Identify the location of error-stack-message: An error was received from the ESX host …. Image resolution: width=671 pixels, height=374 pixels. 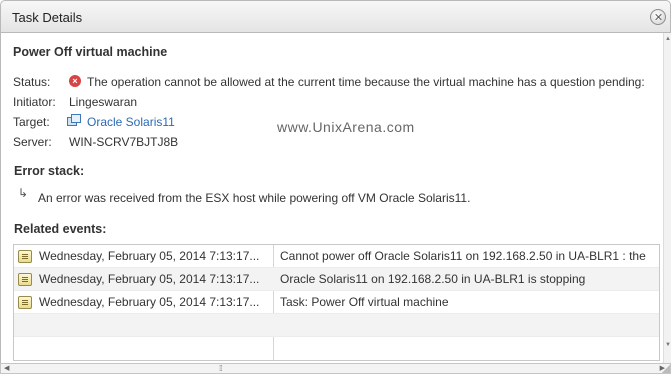
(254, 198).